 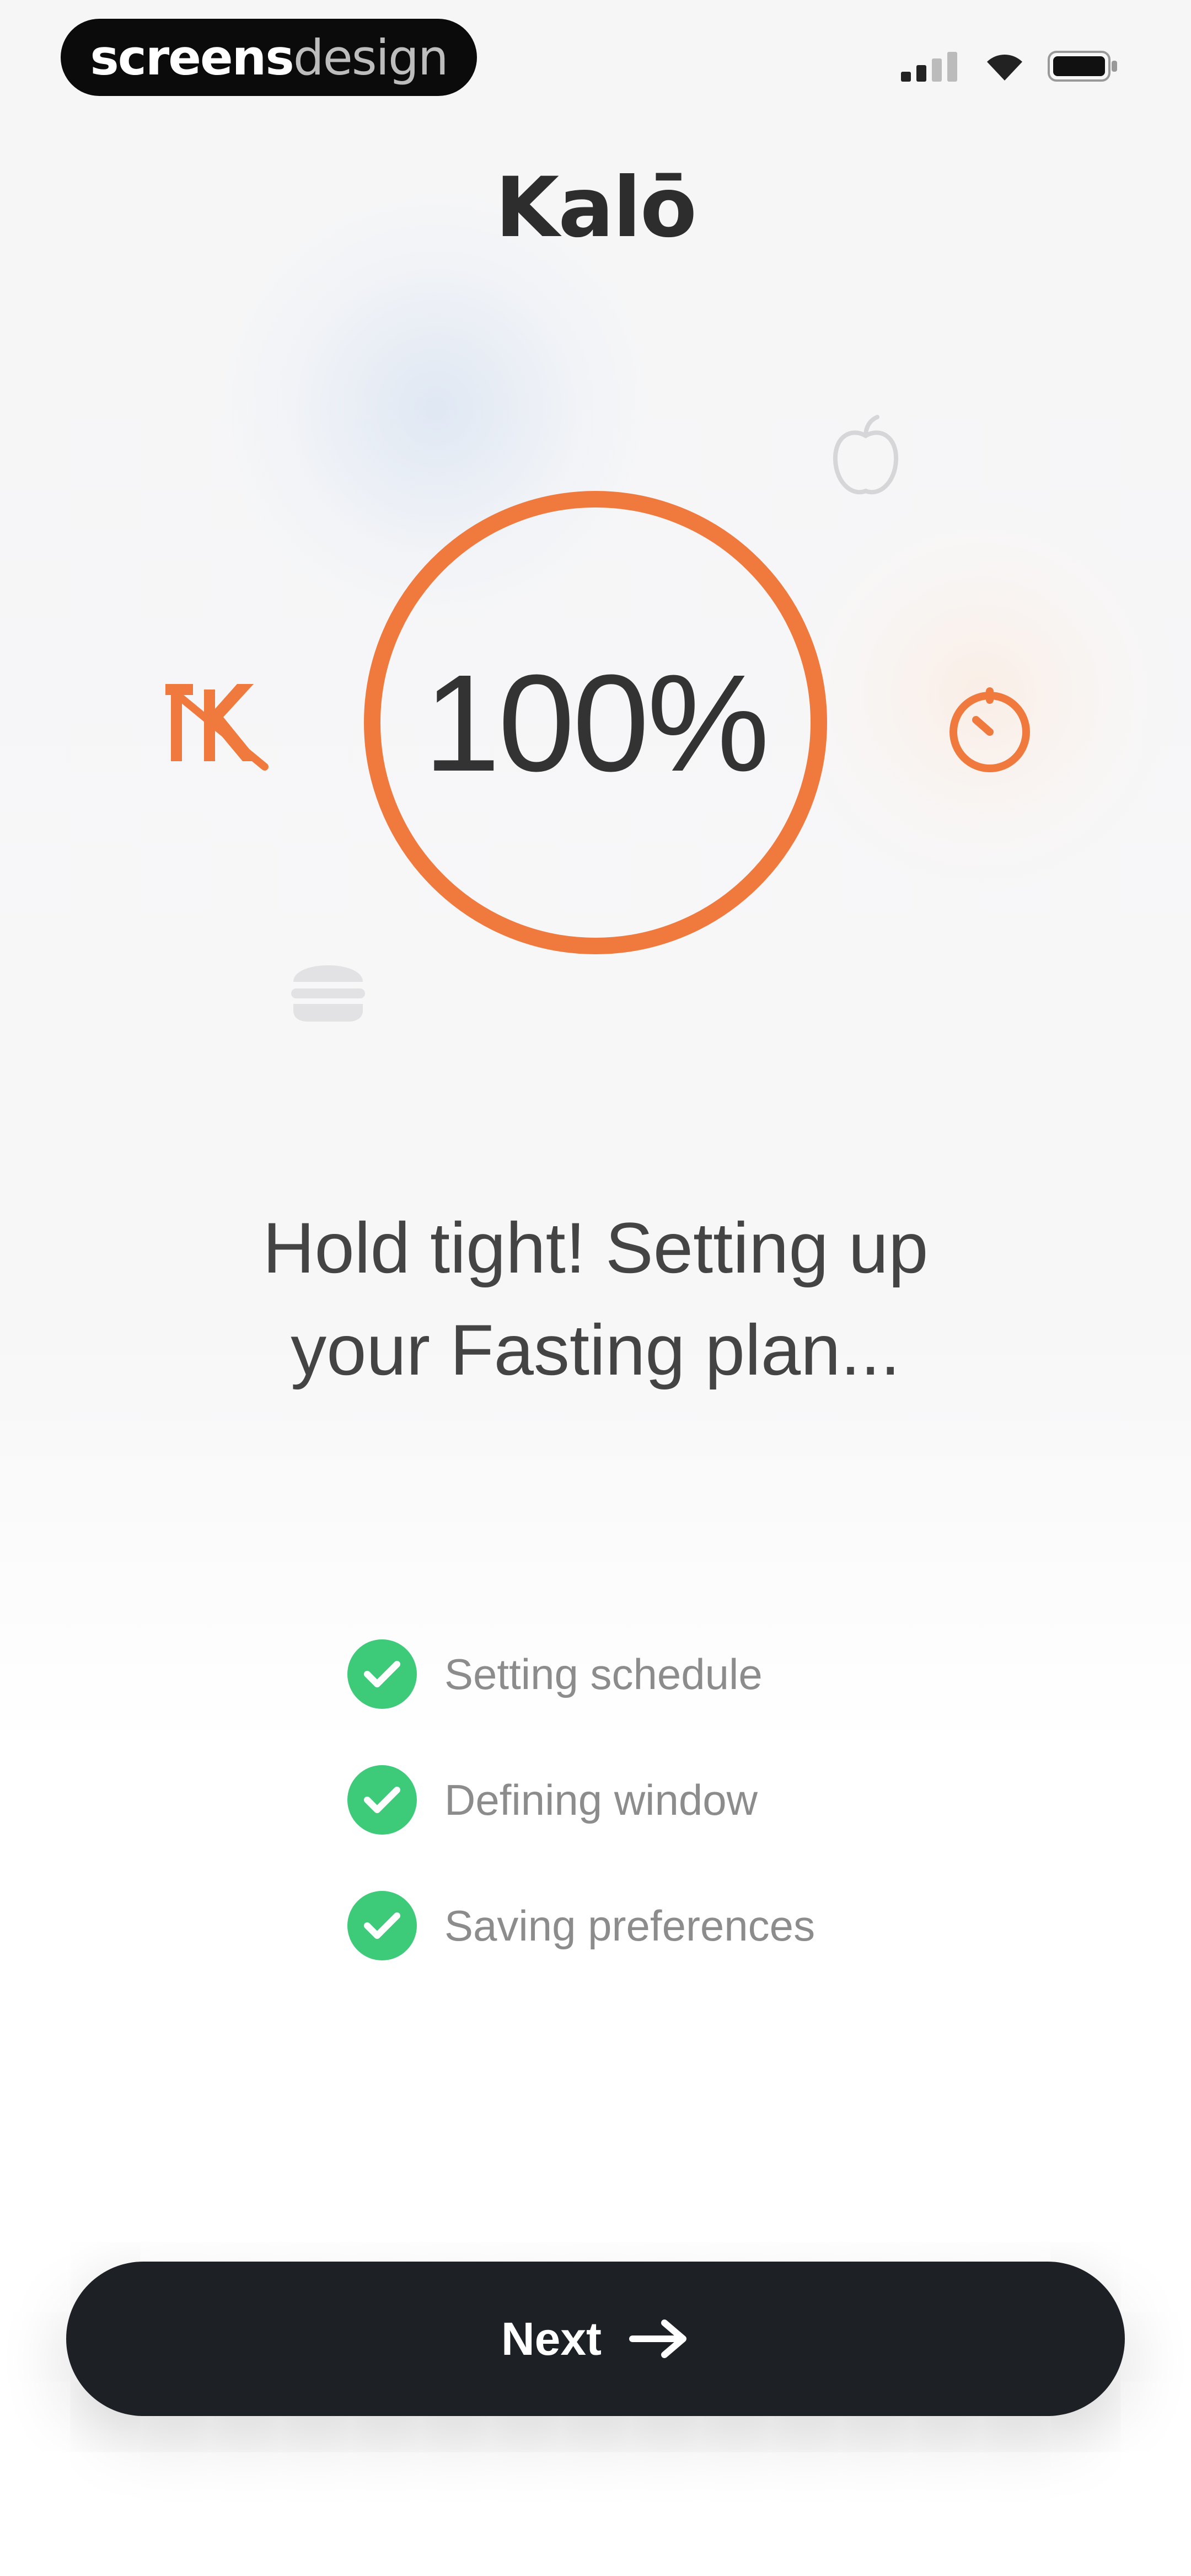 What do you see at coordinates (328, 993) in the screenshot?
I see `burger-icon` at bounding box center [328, 993].